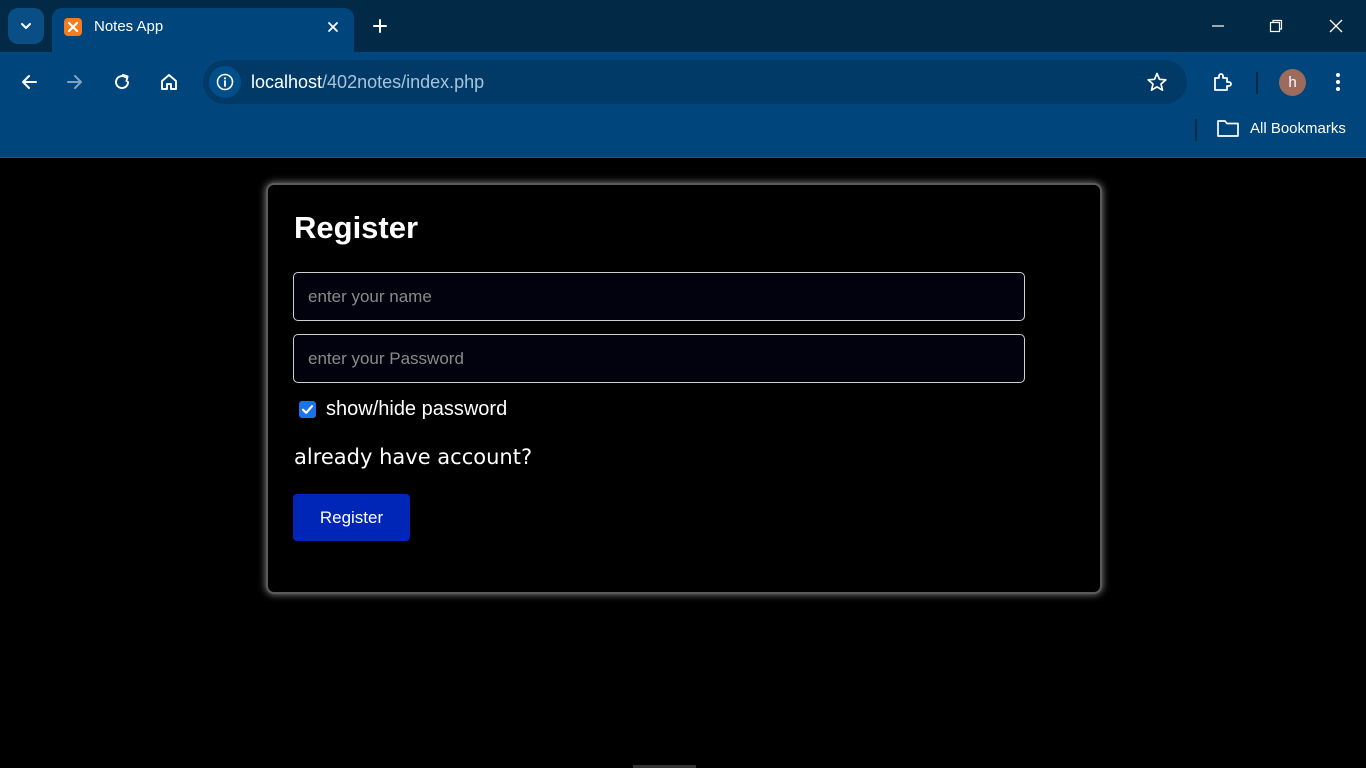  Describe the element at coordinates (1222, 82) in the screenshot. I see `extensions-puzzle-icon` at that location.